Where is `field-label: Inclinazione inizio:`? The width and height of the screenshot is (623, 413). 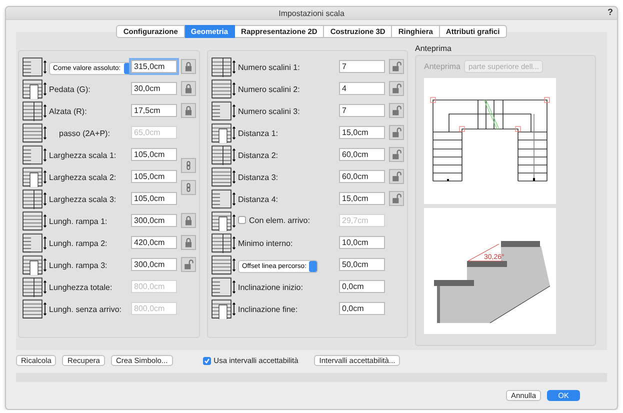
field-label: Inclinazione inizio: is located at coordinates (270, 287).